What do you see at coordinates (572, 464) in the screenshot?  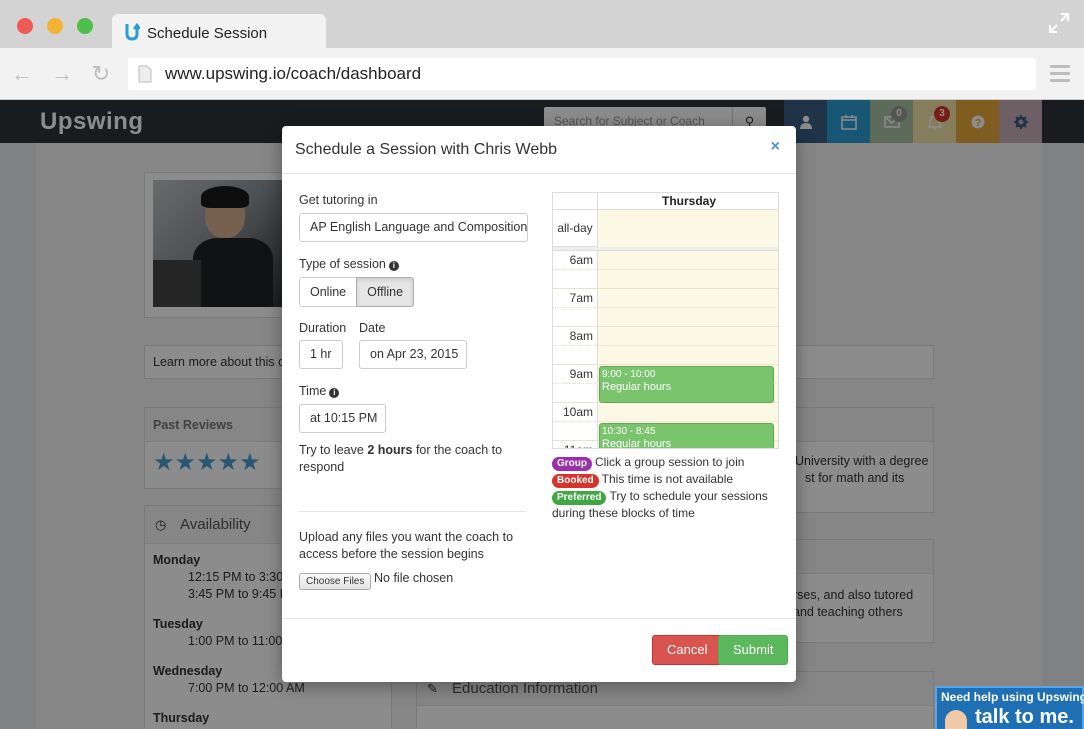 I see `group-pill: Group` at bounding box center [572, 464].